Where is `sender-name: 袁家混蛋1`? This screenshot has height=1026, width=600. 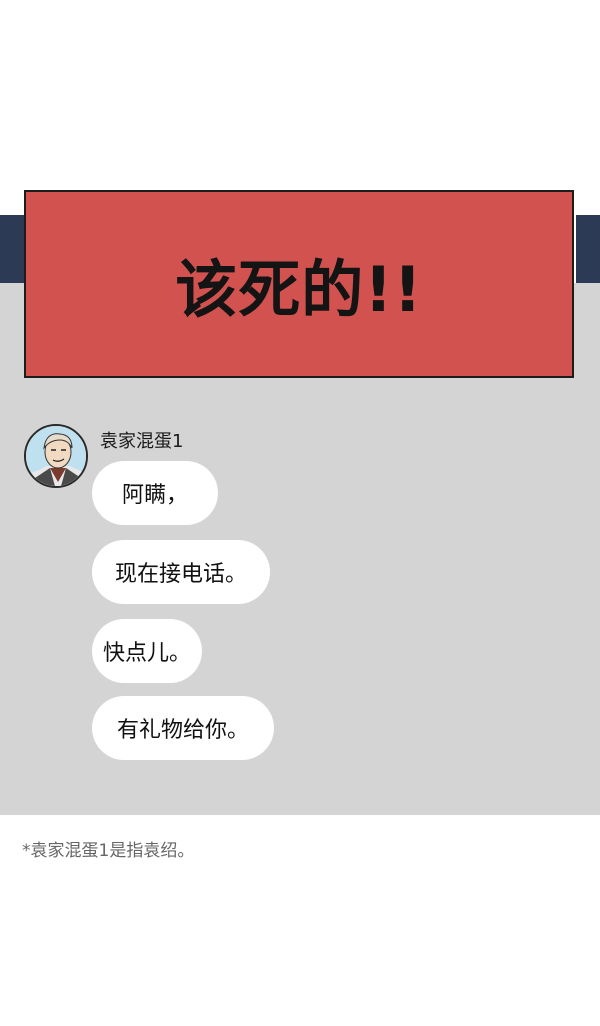 sender-name: 袁家混蛋1 is located at coordinates (142, 441).